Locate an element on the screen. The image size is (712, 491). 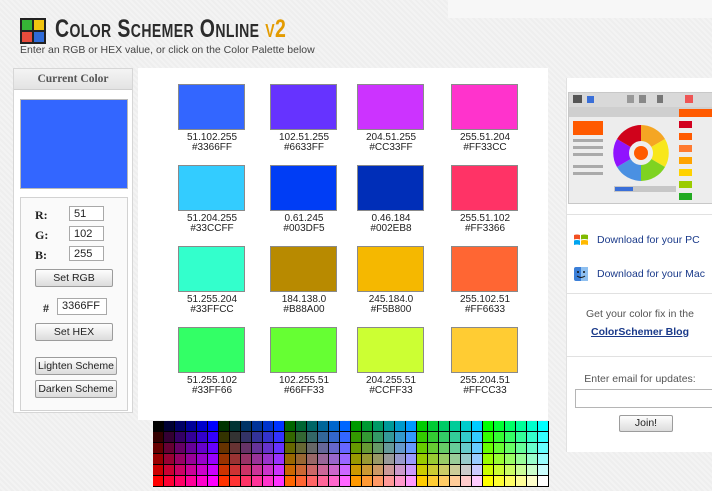
scheme-swatch: 184.138.0 #B88A00 is located at coordinates (303, 280).